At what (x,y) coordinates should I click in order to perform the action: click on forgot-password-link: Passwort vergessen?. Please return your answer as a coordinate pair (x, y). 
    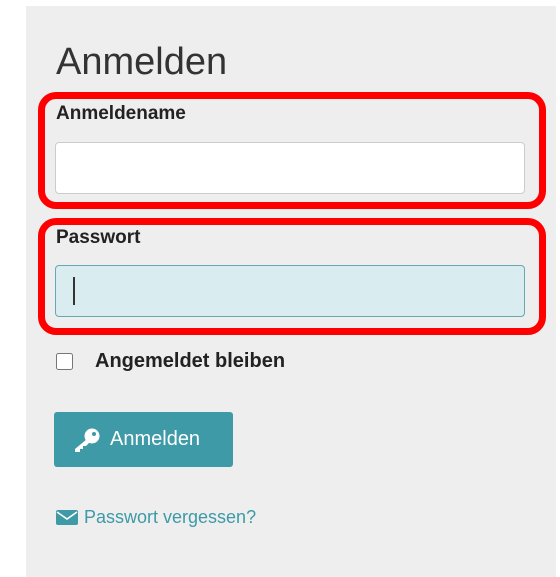
    Looking at the image, I should click on (156, 517).